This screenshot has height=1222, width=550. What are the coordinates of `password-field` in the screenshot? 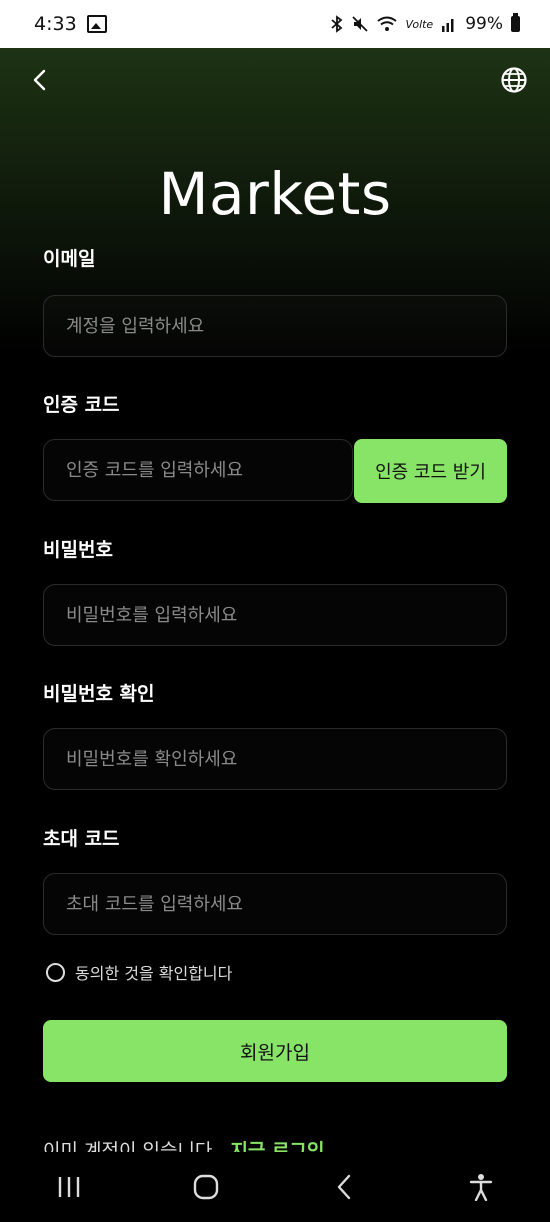 It's located at (275, 615).